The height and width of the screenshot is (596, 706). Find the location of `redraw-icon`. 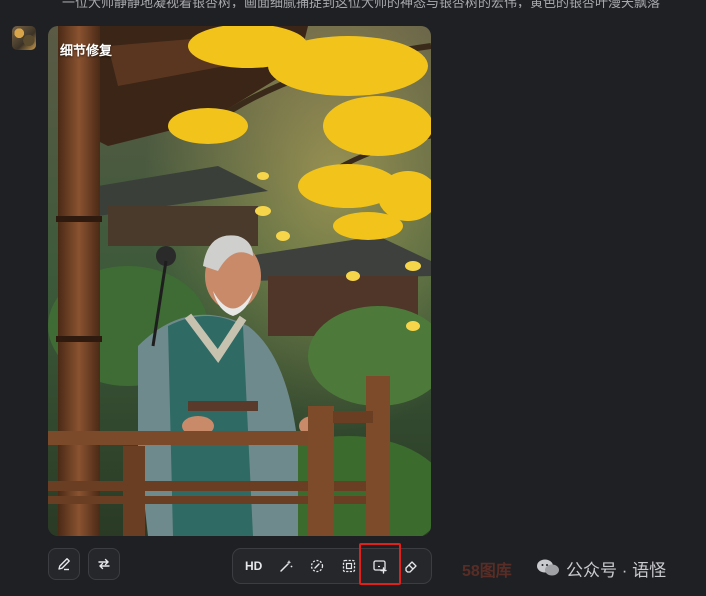

redraw-icon is located at coordinates (317, 566).